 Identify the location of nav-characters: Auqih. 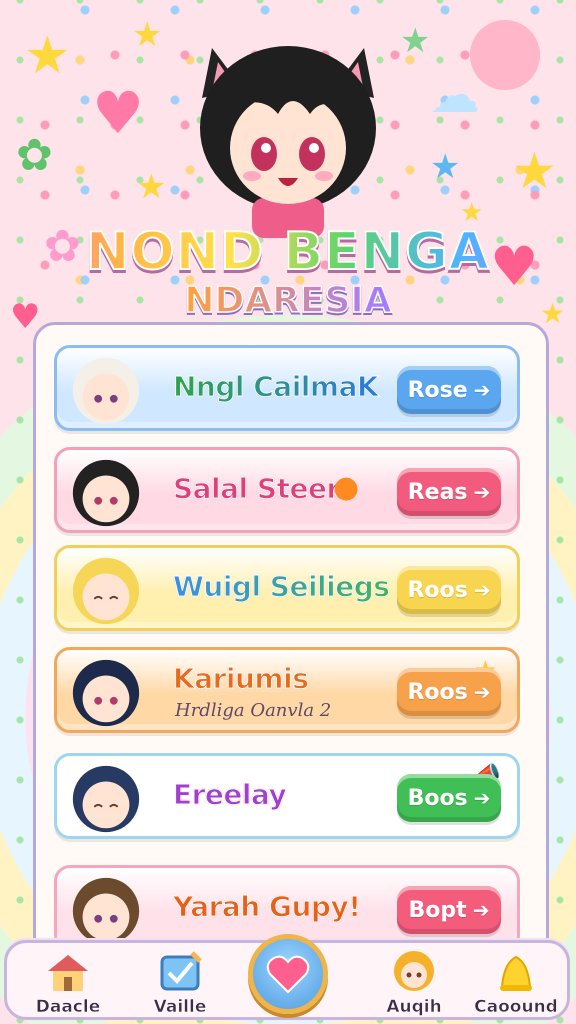
(414, 981).